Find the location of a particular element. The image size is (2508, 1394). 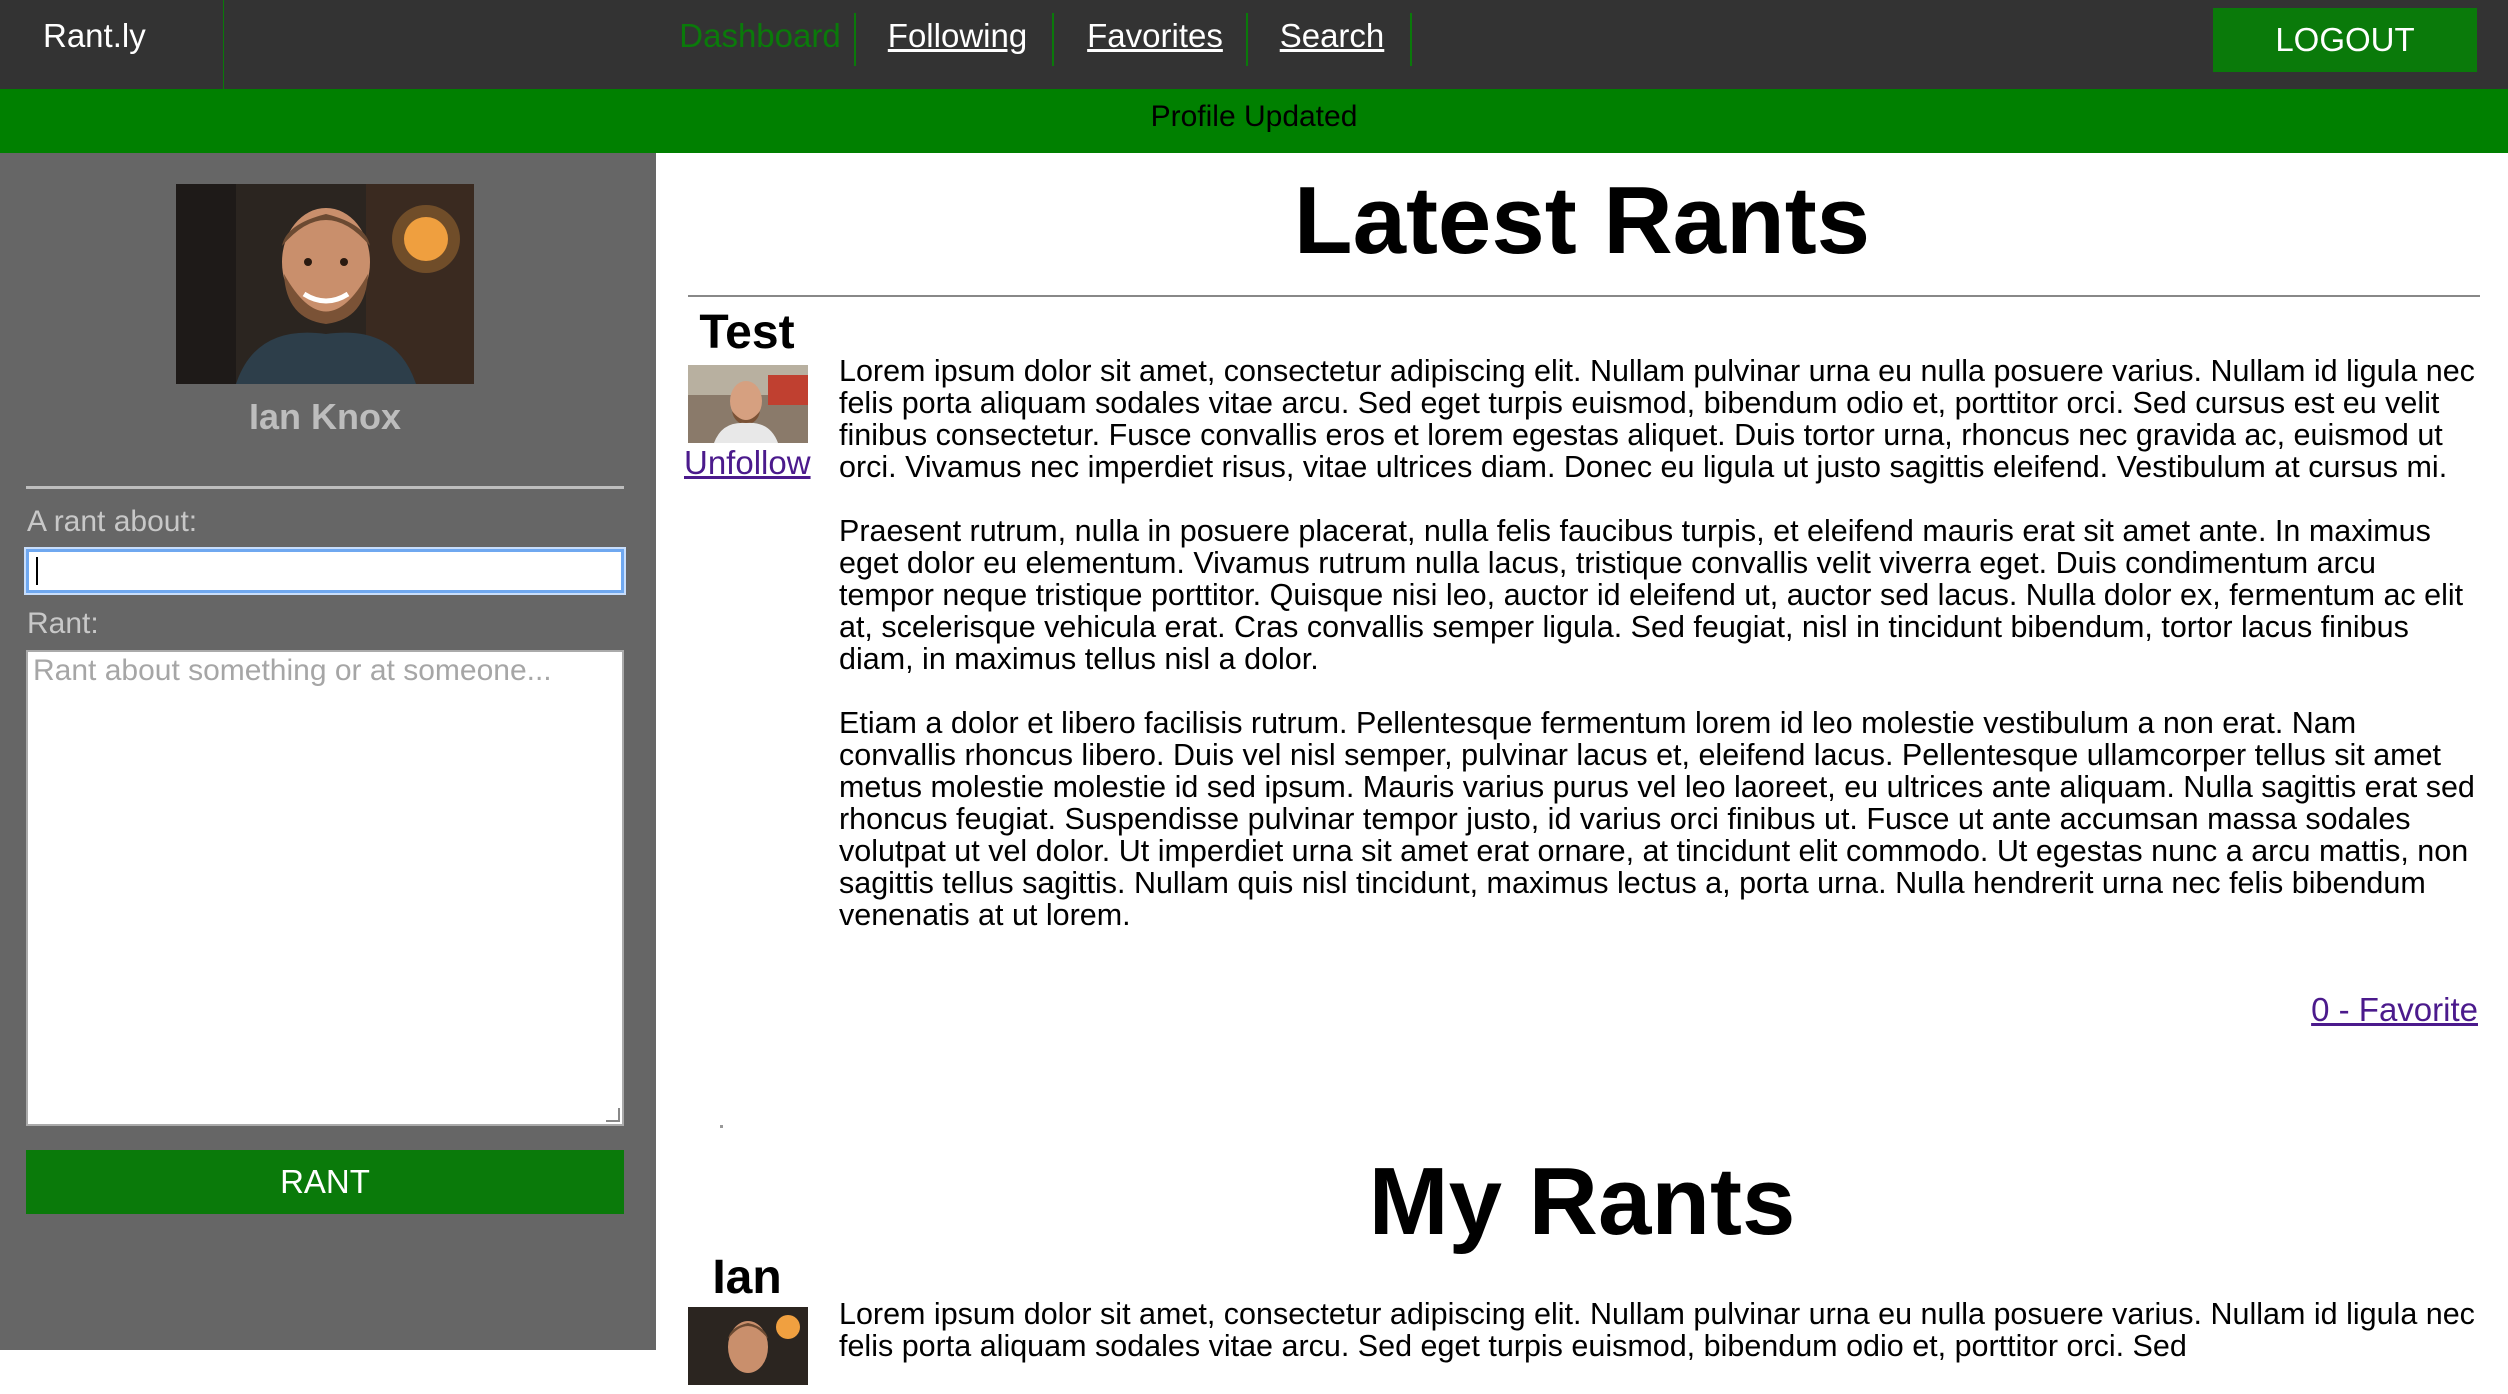

resize-handle-icon is located at coordinates (613, 1115).